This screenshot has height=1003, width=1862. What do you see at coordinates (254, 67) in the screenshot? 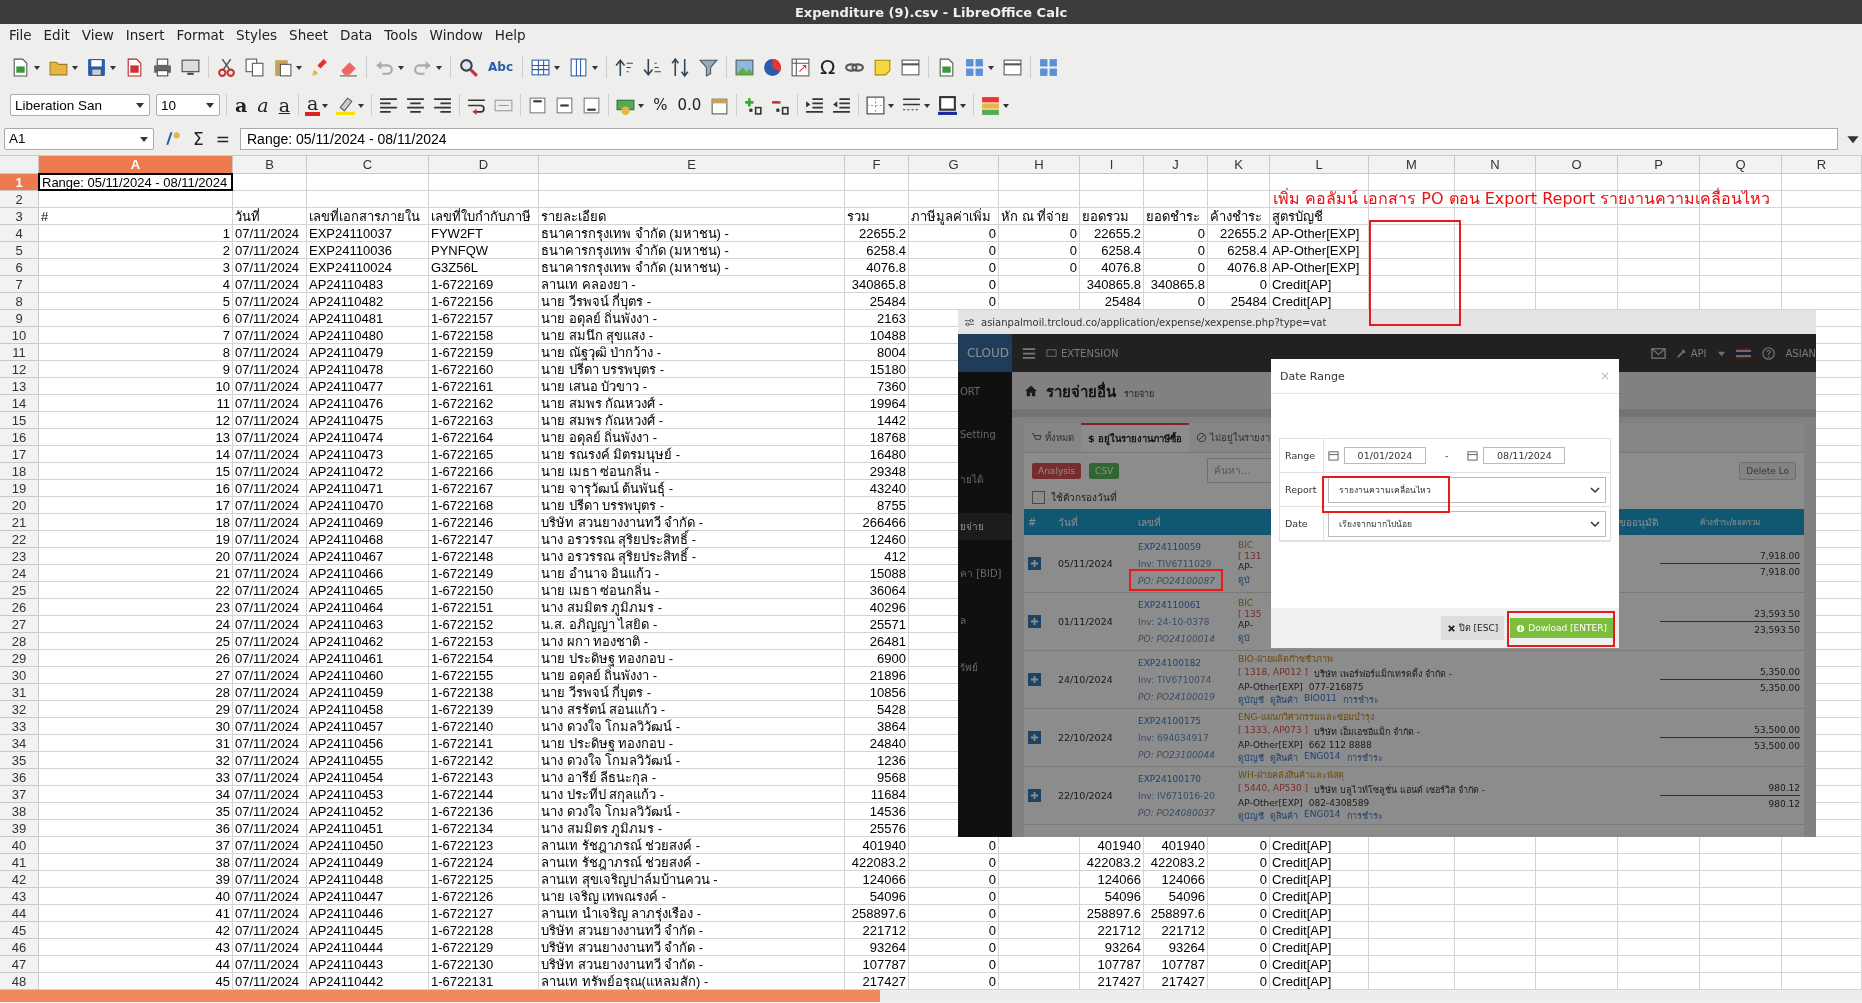
I see `copy-icon` at bounding box center [254, 67].